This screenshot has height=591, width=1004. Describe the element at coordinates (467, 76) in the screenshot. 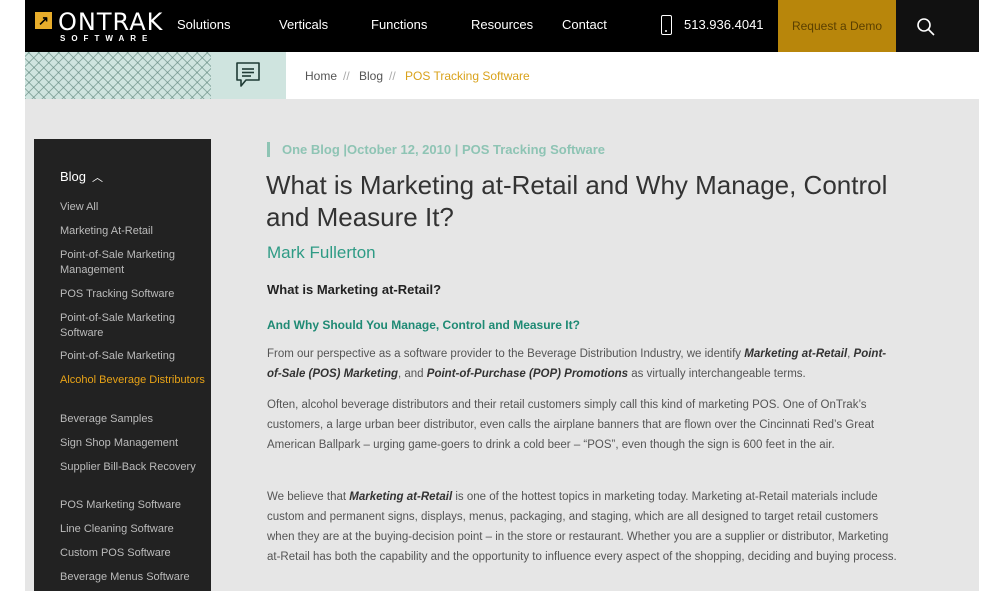

I see `breadcrumb-current: POS Tracking Software` at that location.